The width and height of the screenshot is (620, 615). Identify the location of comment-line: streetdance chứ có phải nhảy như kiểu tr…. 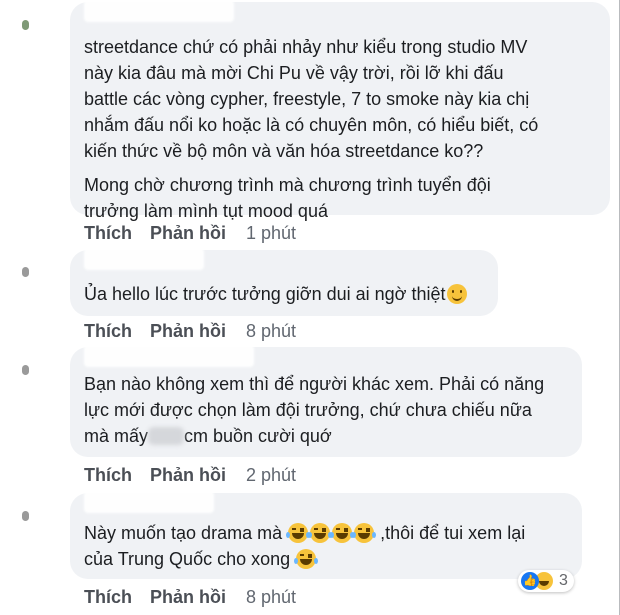
(306, 47).